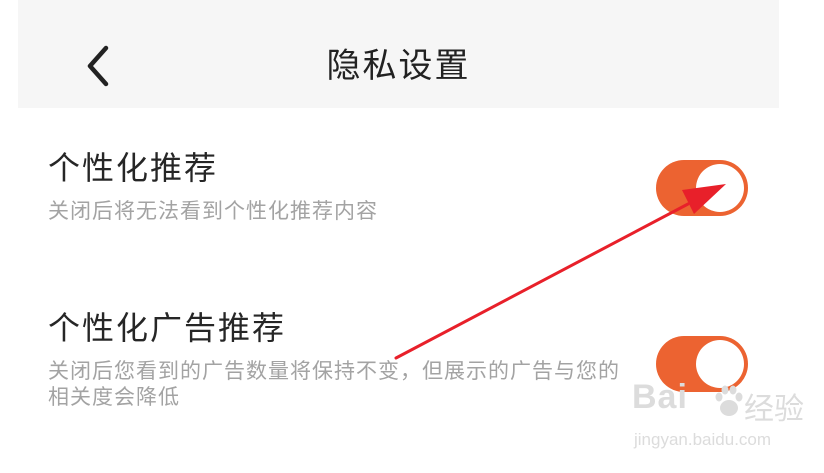 The image size is (824, 473). Describe the element at coordinates (720, 188) in the screenshot. I see `toggle-knob` at that location.